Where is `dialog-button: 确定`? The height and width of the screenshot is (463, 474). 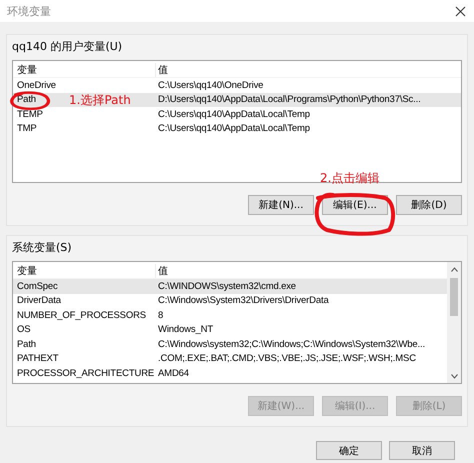 dialog-button: 确定 is located at coordinates (349, 450).